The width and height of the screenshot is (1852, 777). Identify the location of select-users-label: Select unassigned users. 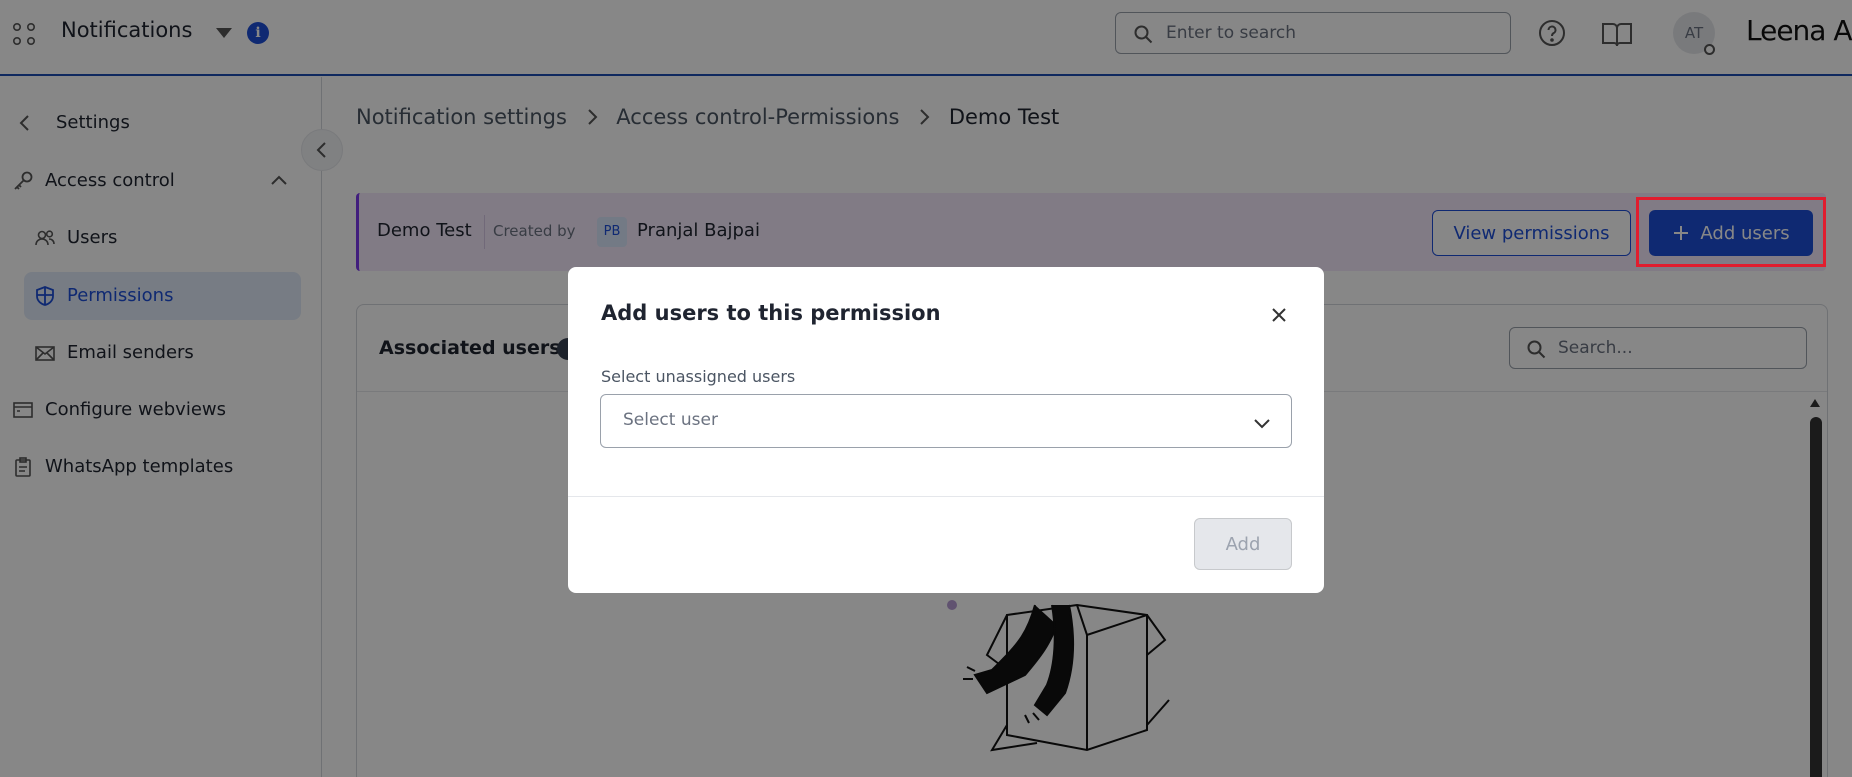
(698, 376).